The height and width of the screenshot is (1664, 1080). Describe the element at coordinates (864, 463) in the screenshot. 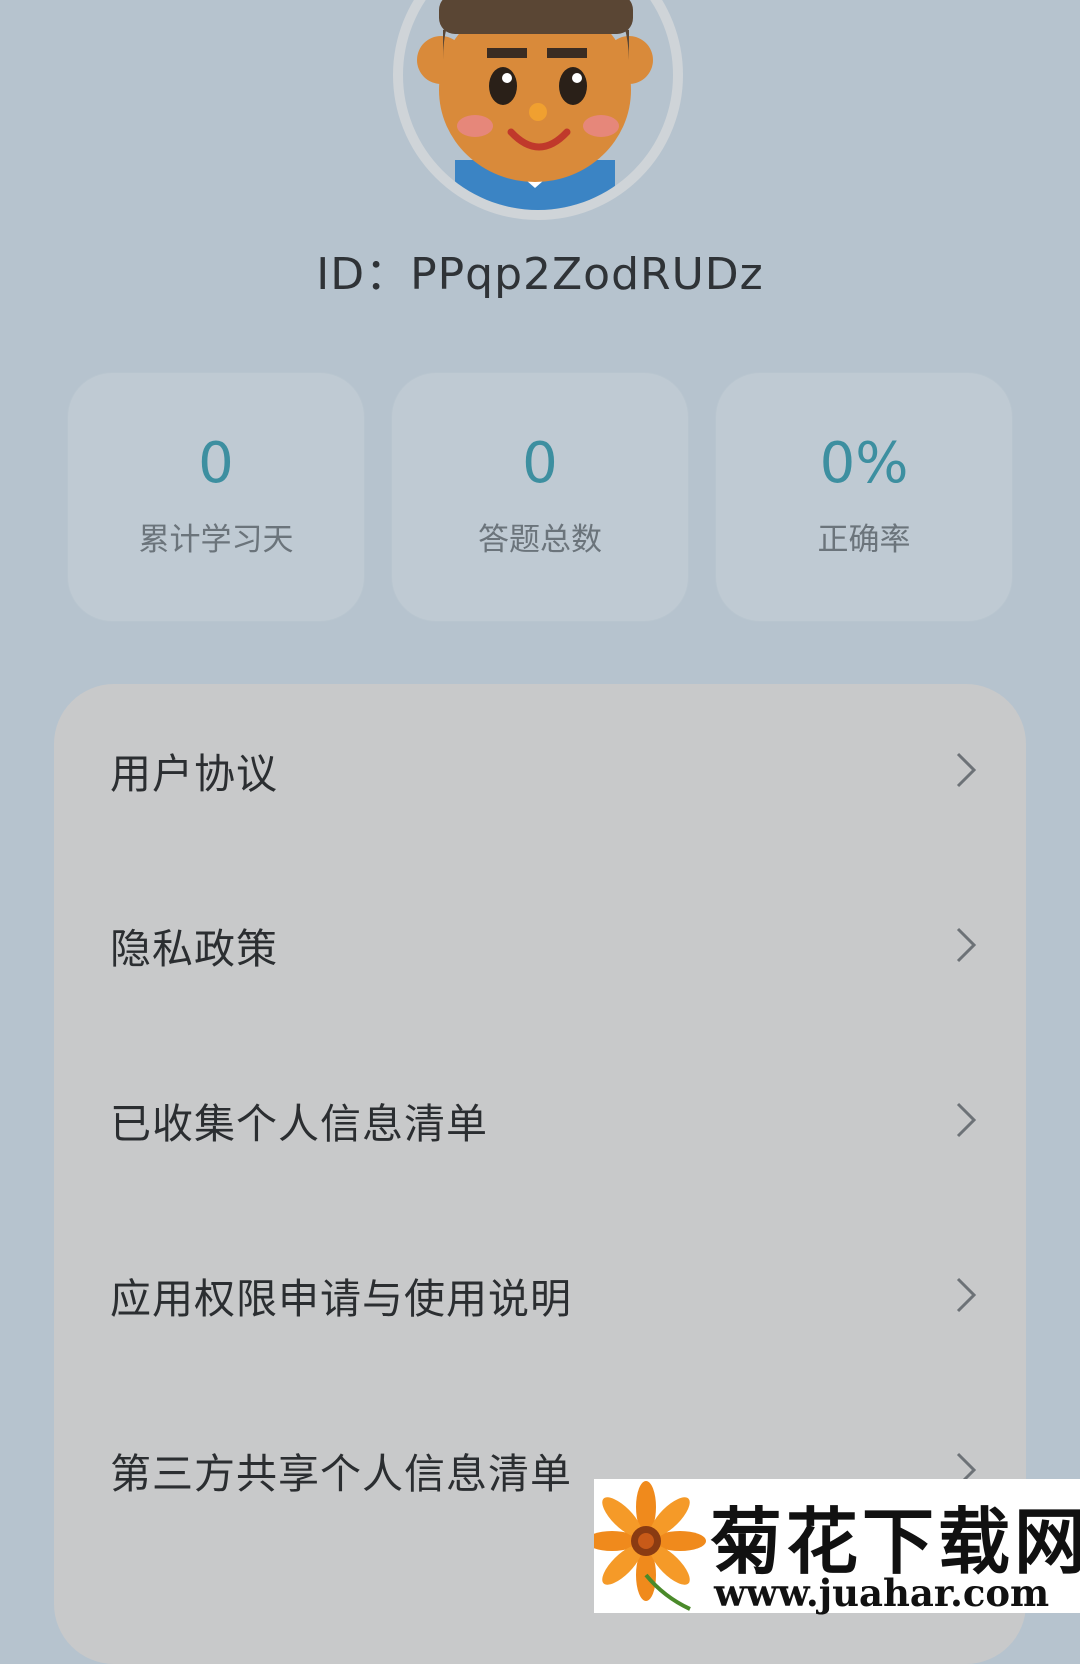

I see `stat-value: 0%` at that location.